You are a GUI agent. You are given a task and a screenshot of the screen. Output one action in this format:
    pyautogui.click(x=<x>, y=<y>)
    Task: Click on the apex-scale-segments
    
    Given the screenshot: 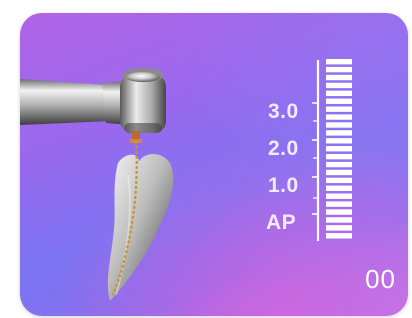 What is the action you would take?
    pyautogui.click(x=339, y=149)
    